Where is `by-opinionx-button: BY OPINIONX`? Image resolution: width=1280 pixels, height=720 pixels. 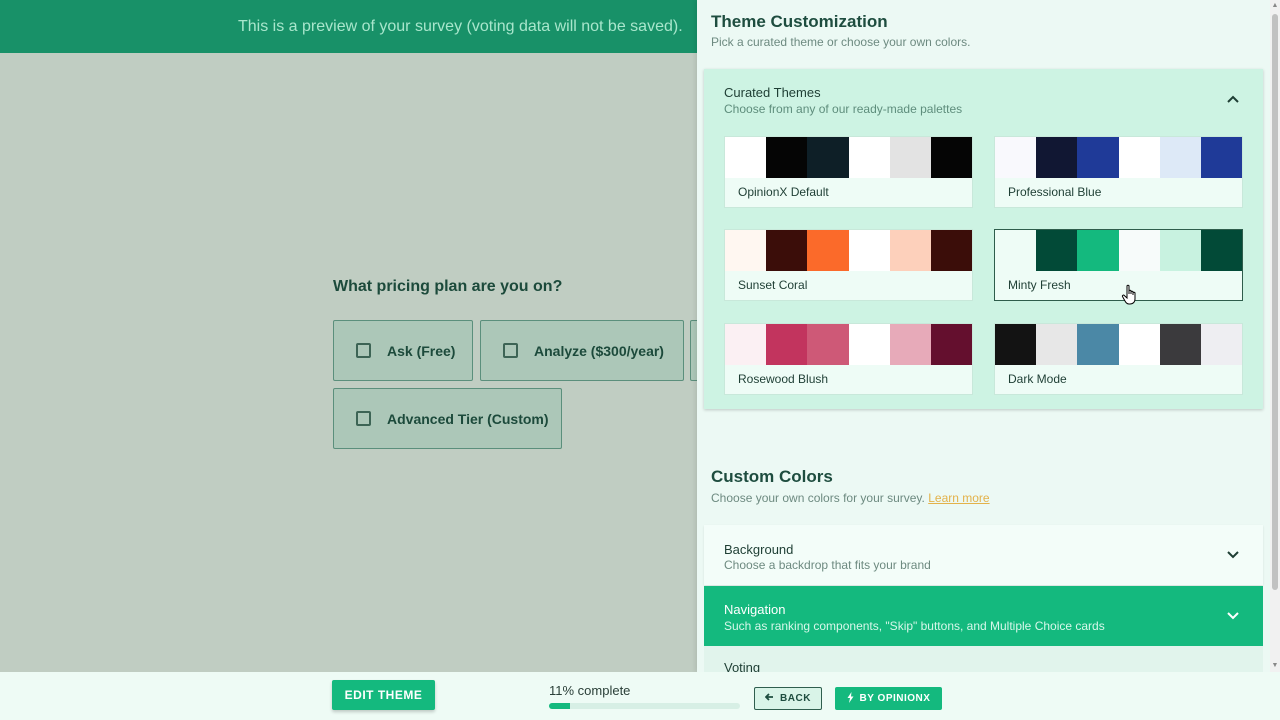
by-opinionx-button: BY OPINIONX is located at coordinates (888, 698).